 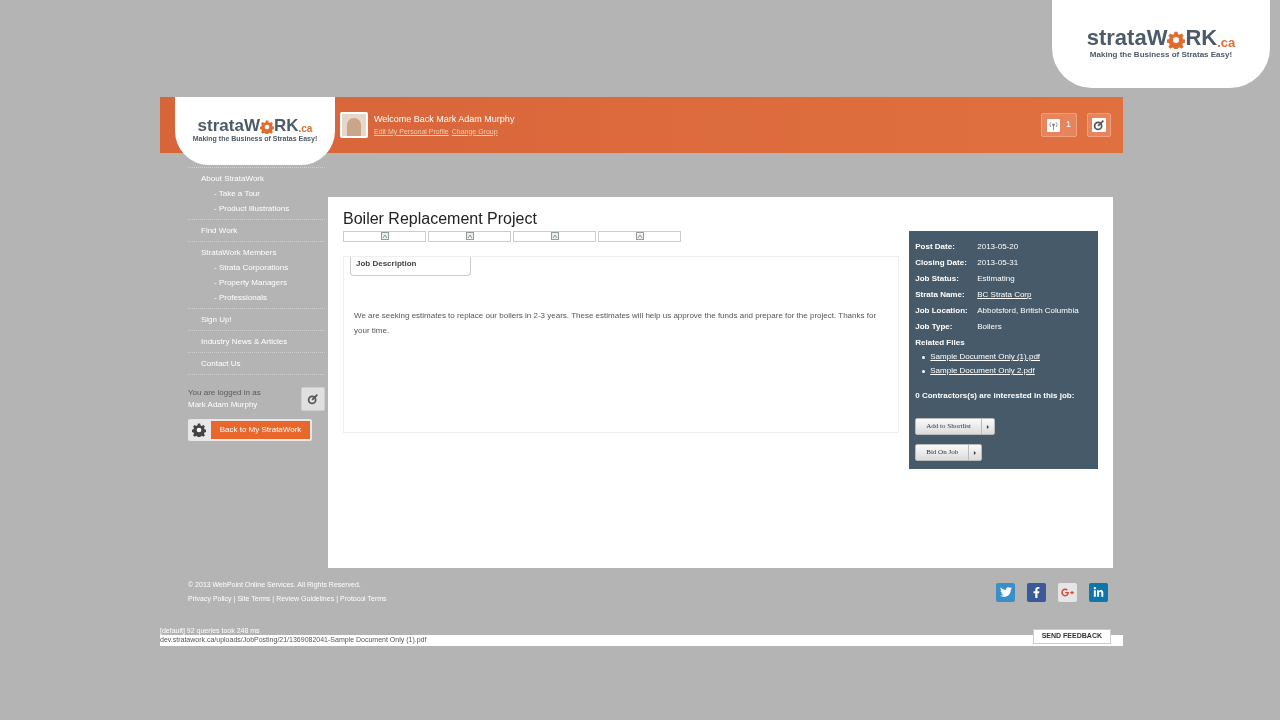 I want to click on job-title: Boiler Replacement Project, so click(x=440, y=219).